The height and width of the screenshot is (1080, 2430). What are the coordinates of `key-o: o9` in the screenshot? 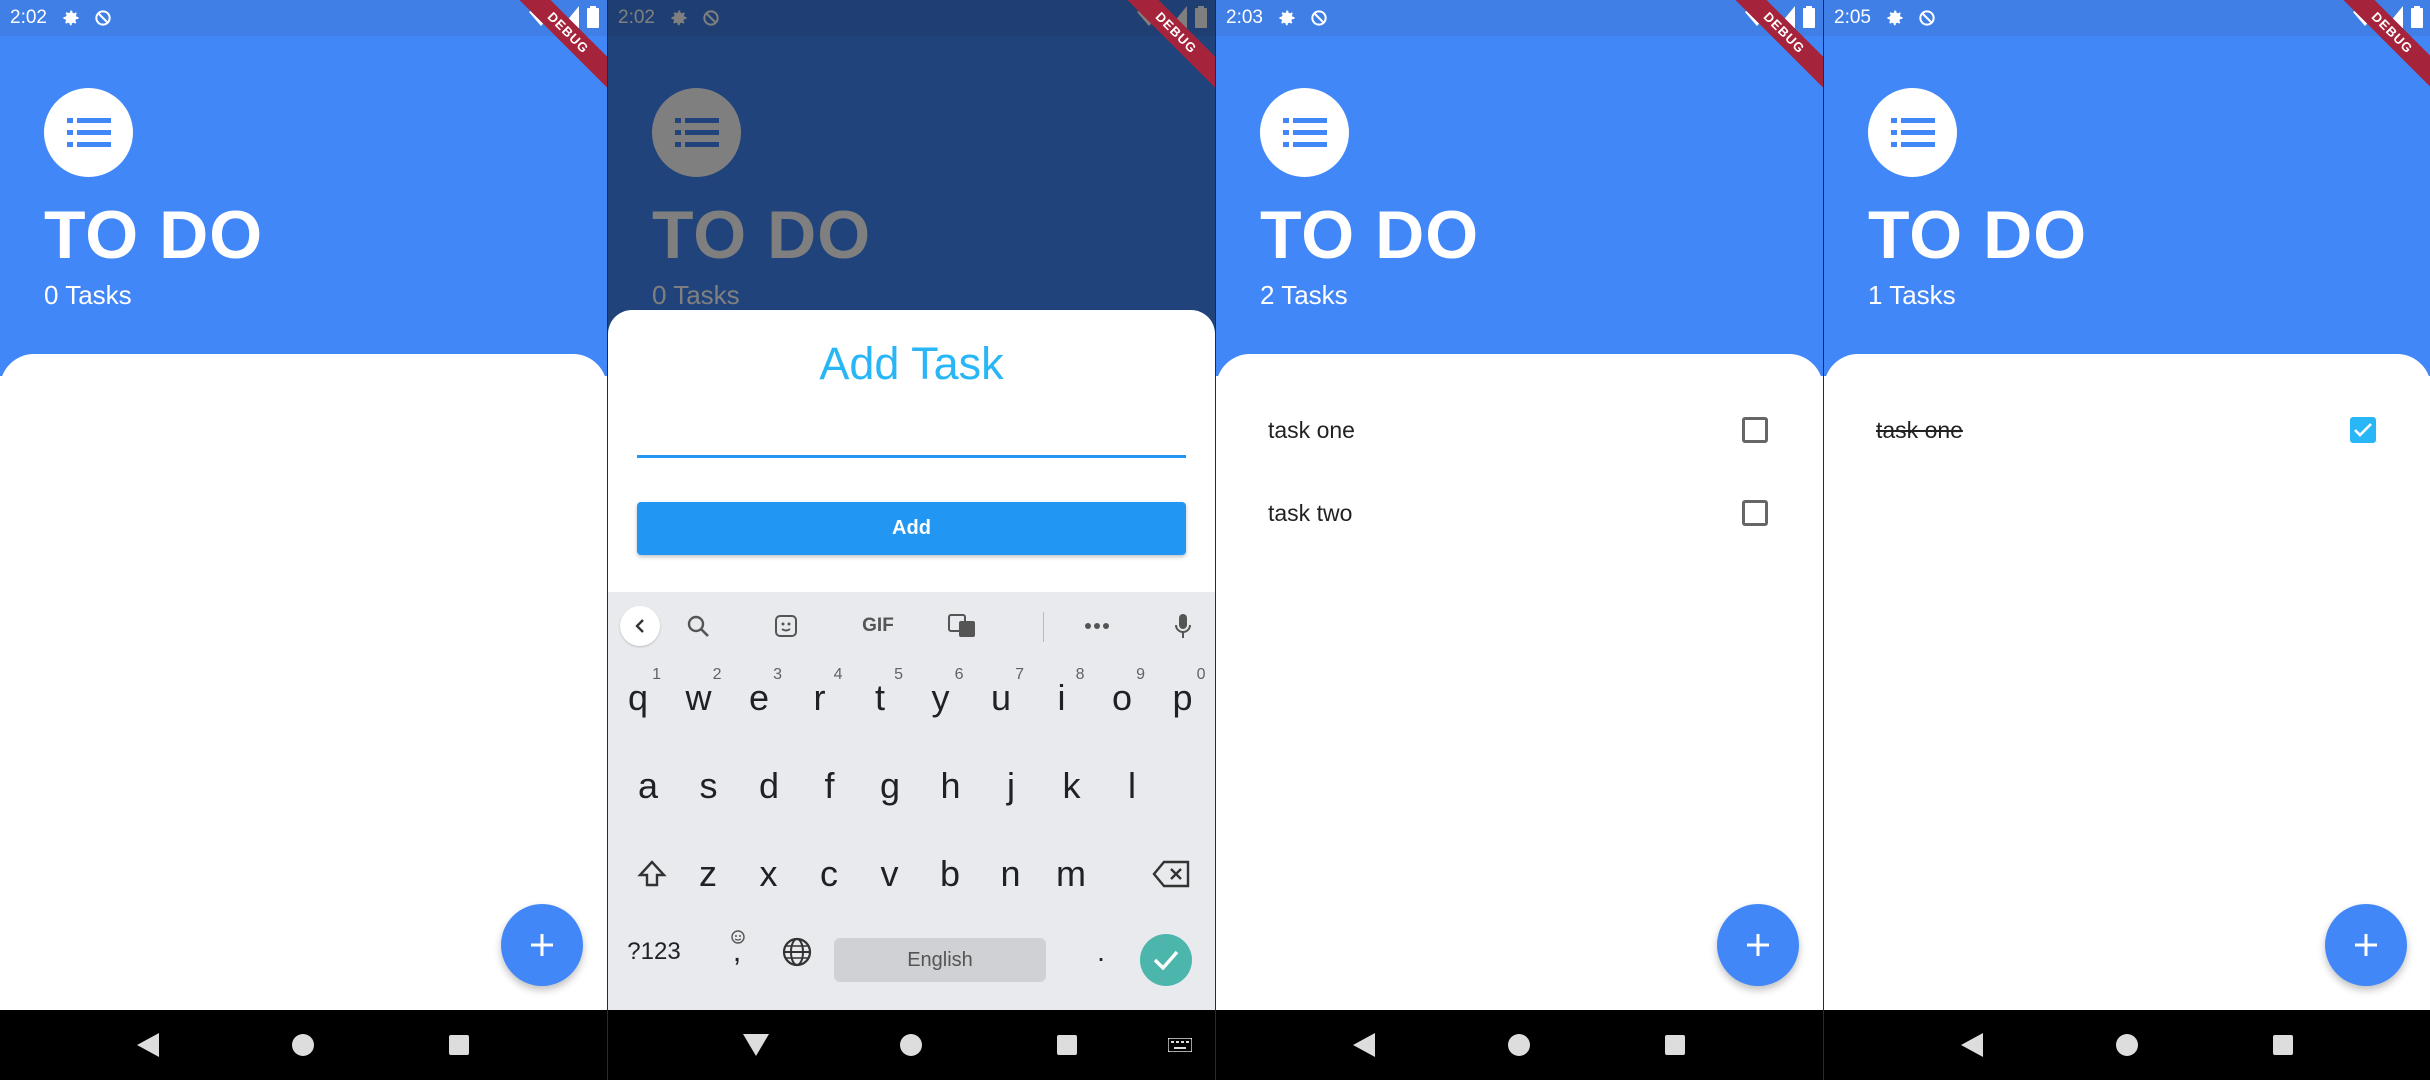 It's located at (1122, 698).